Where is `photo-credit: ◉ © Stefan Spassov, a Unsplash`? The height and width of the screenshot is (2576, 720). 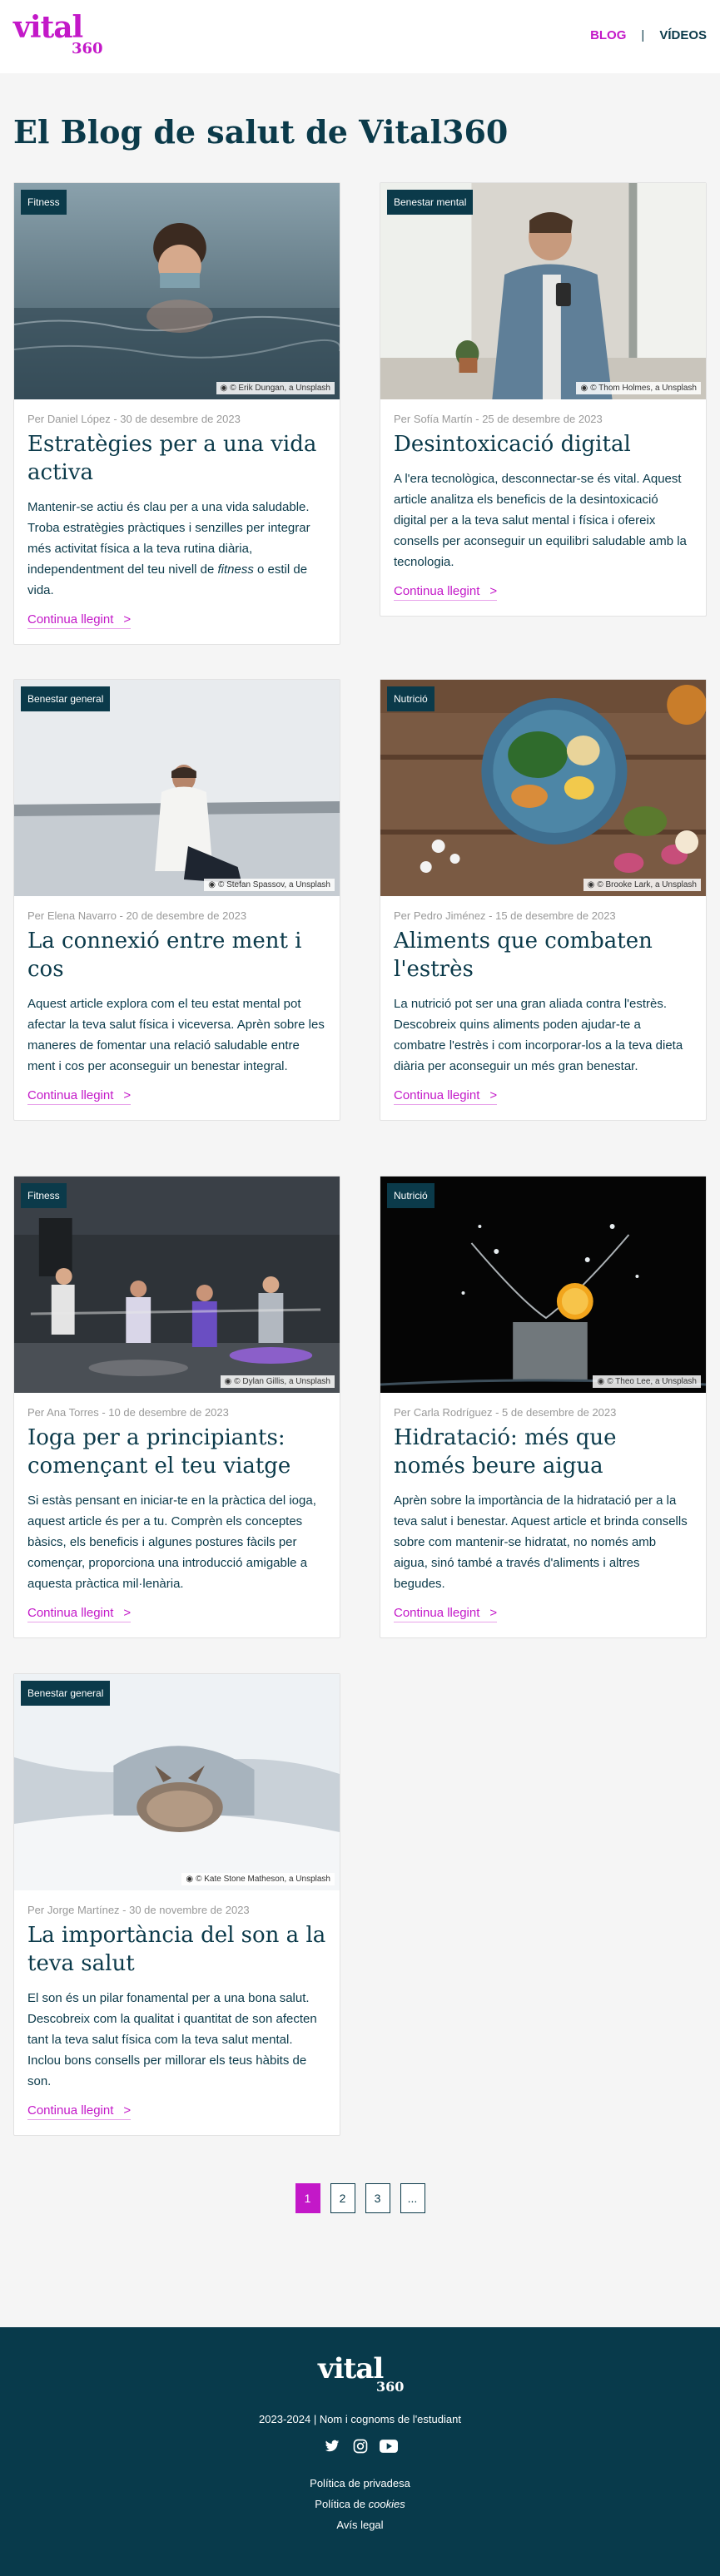
photo-credit: ◉ © Stefan Spassov, a Unsplash is located at coordinates (269, 885).